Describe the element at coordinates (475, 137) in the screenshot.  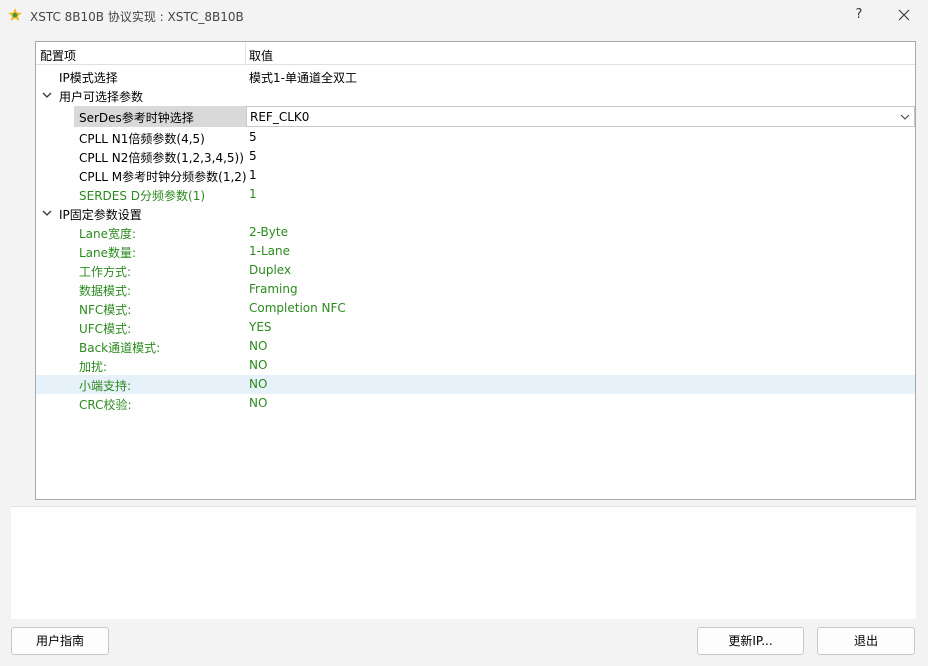
I see `table-row-cpll-n1: CPLL N1倍频参数(4,5) 5` at that location.